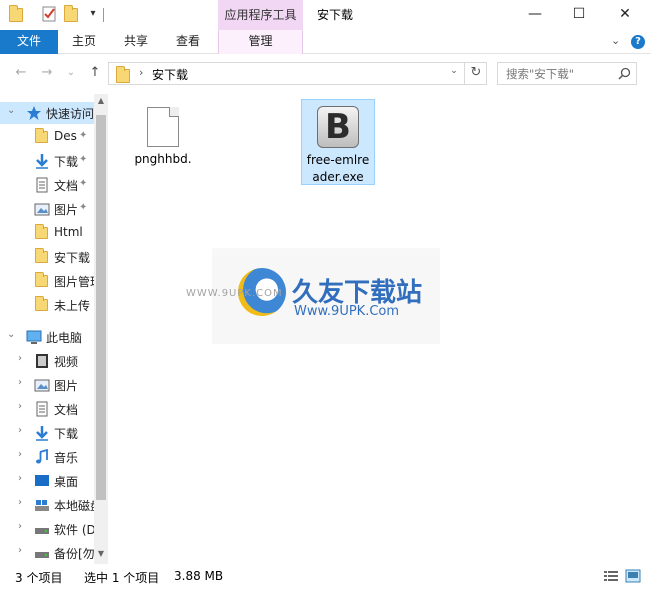  I want to click on refresh-button: ↻, so click(475, 73).